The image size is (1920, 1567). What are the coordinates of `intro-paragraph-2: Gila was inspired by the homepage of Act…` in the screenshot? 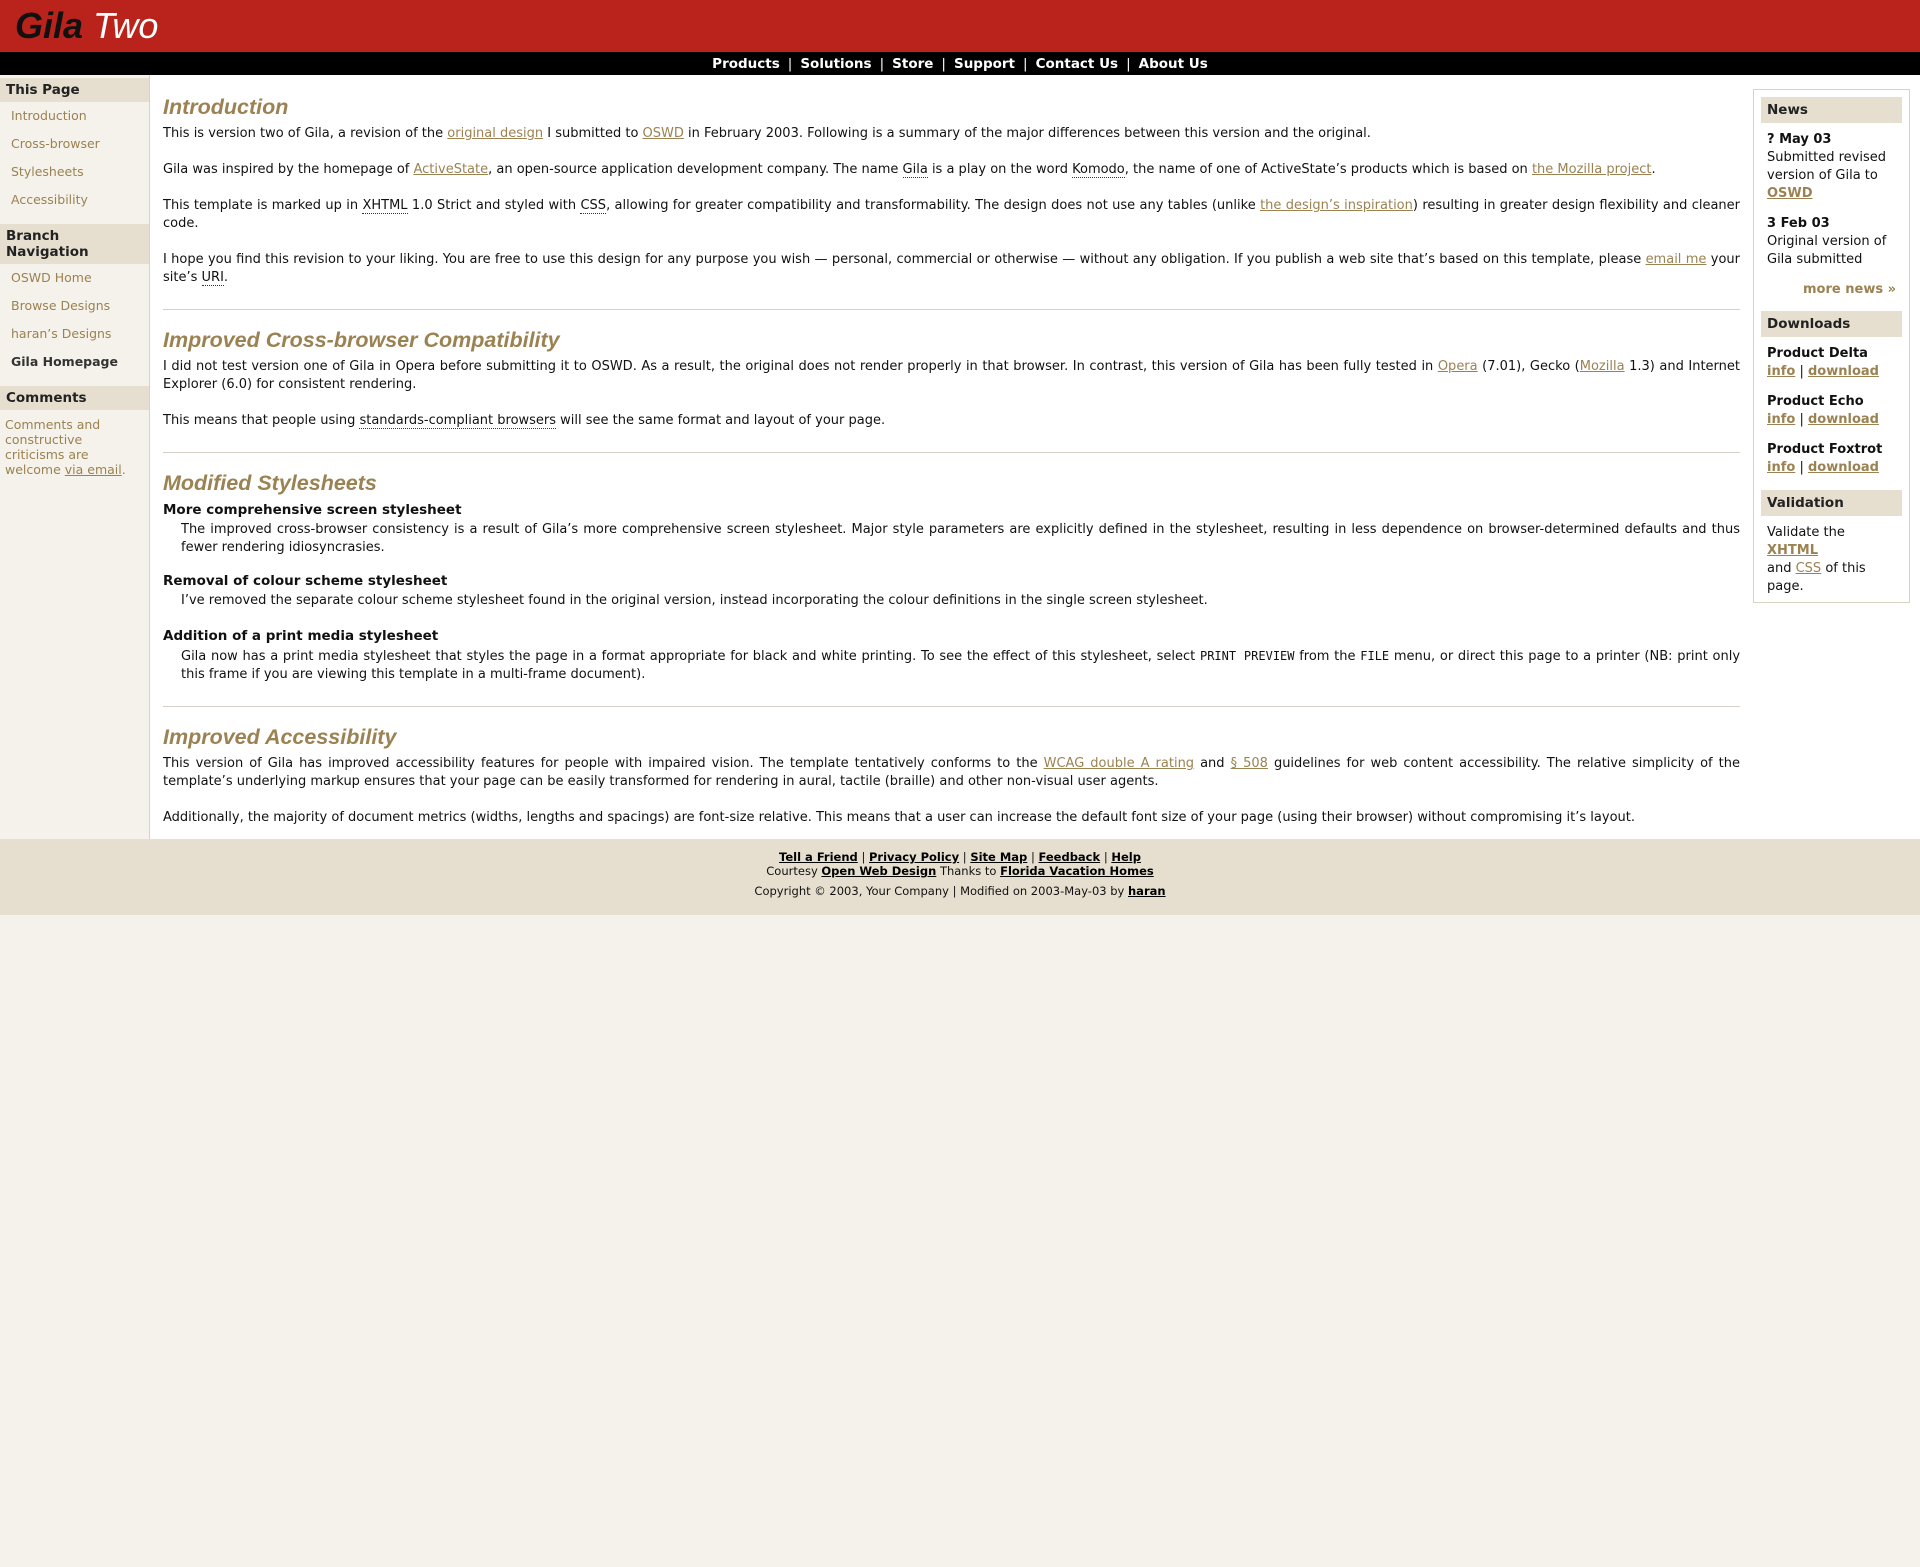 It's located at (909, 170).